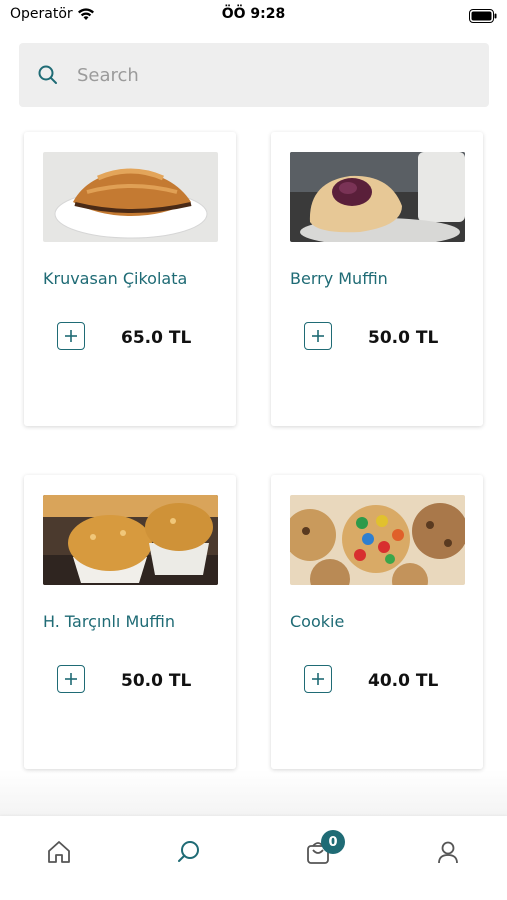 This screenshot has height=900, width=507. I want to click on nav-profile-button, so click(449, 853).